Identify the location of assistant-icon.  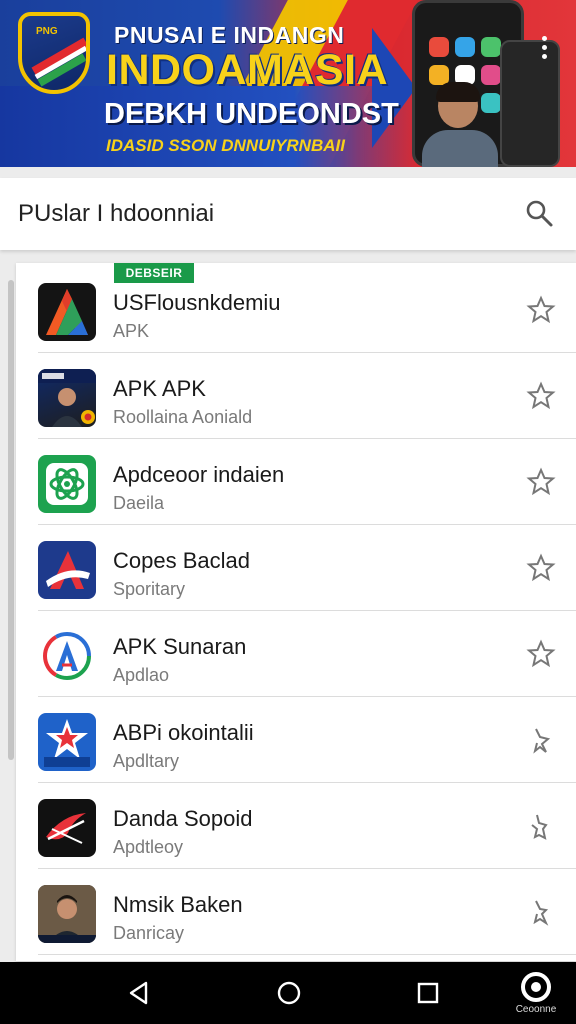
(536, 987).